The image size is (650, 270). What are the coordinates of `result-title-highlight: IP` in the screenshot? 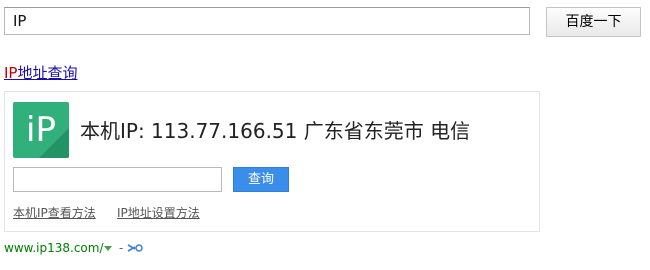 It's located at (11, 73).